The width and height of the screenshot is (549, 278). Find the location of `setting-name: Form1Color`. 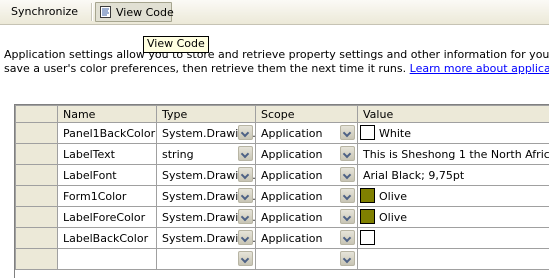

setting-name: Form1Color is located at coordinates (107, 196).